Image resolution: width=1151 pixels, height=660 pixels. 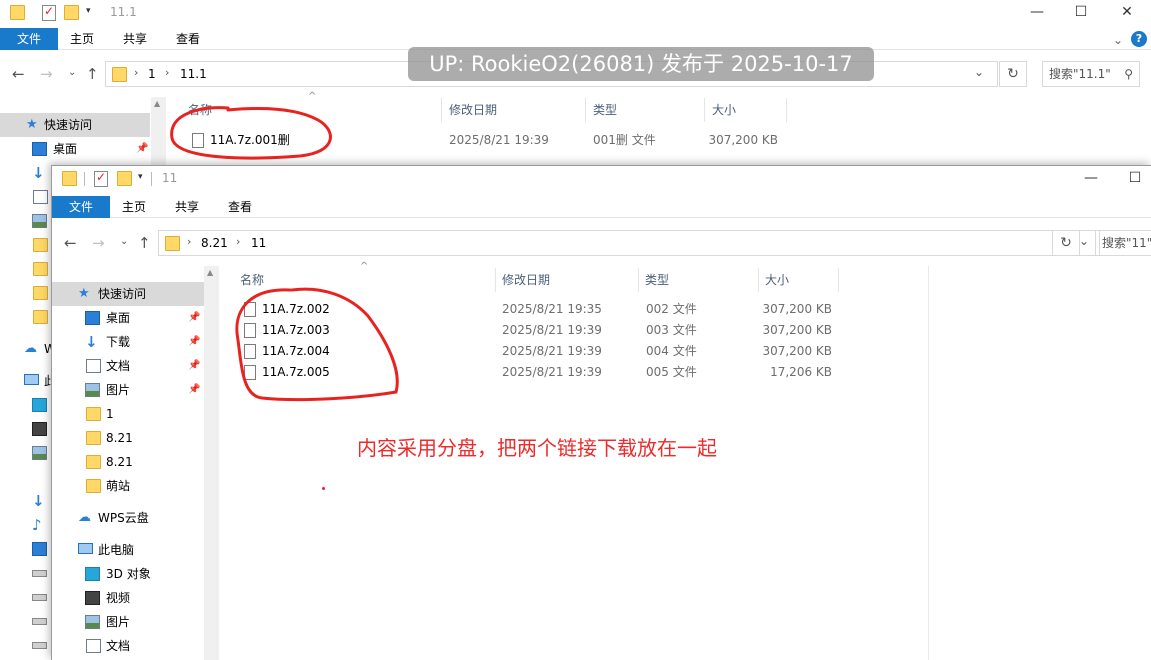 What do you see at coordinates (323, 488) in the screenshot?
I see `red-dot-mark` at bounding box center [323, 488].